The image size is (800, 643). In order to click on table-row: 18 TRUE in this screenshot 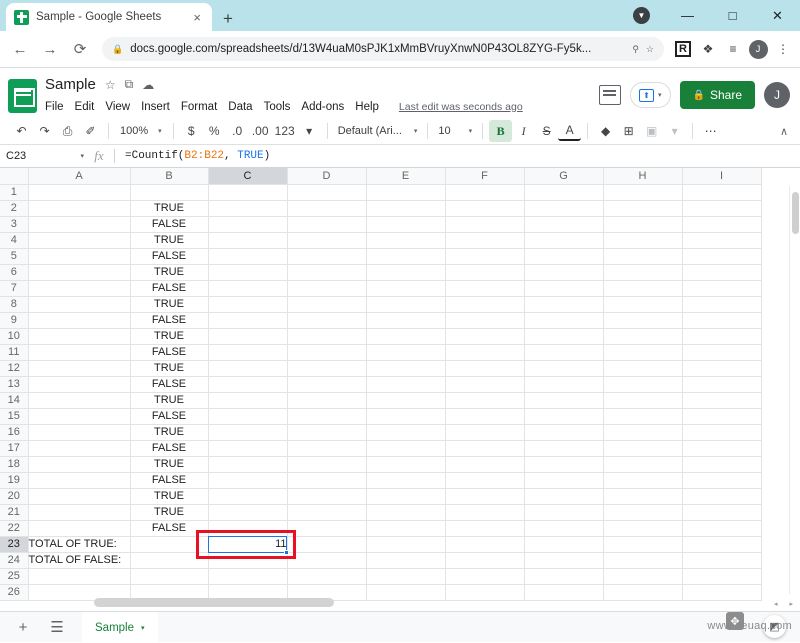, I will do `click(381, 464)`.